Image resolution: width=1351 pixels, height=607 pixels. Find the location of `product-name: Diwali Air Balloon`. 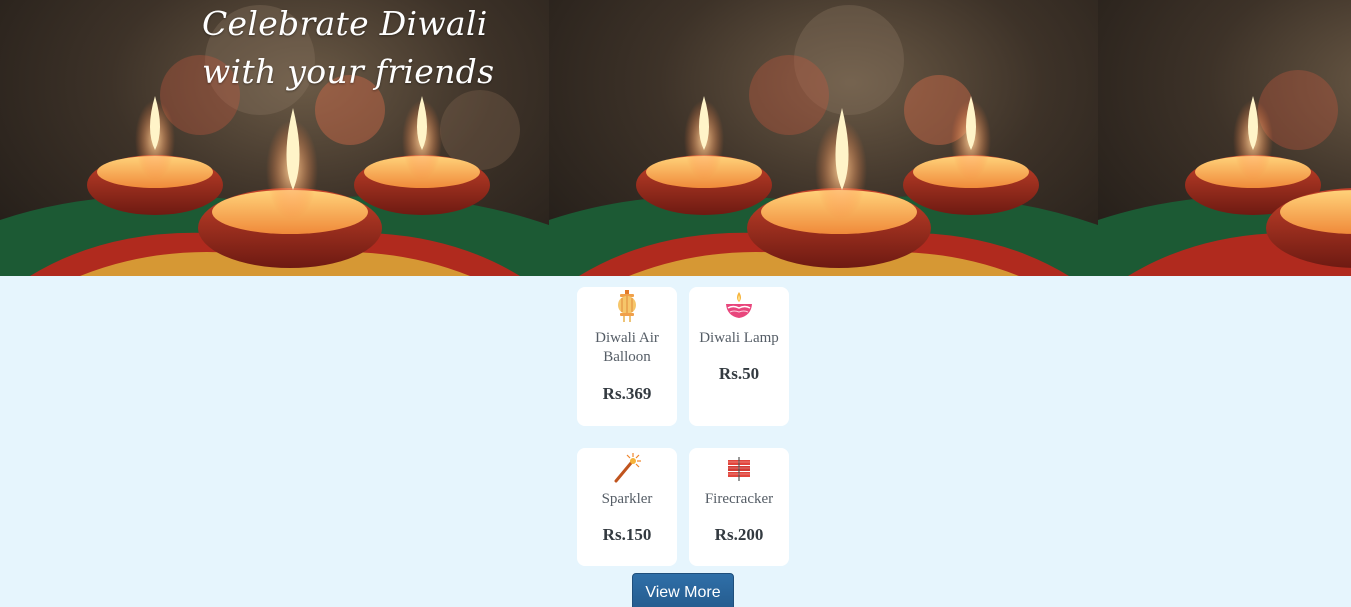

product-name: Diwali Air Balloon is located at coordinates (627, 347).